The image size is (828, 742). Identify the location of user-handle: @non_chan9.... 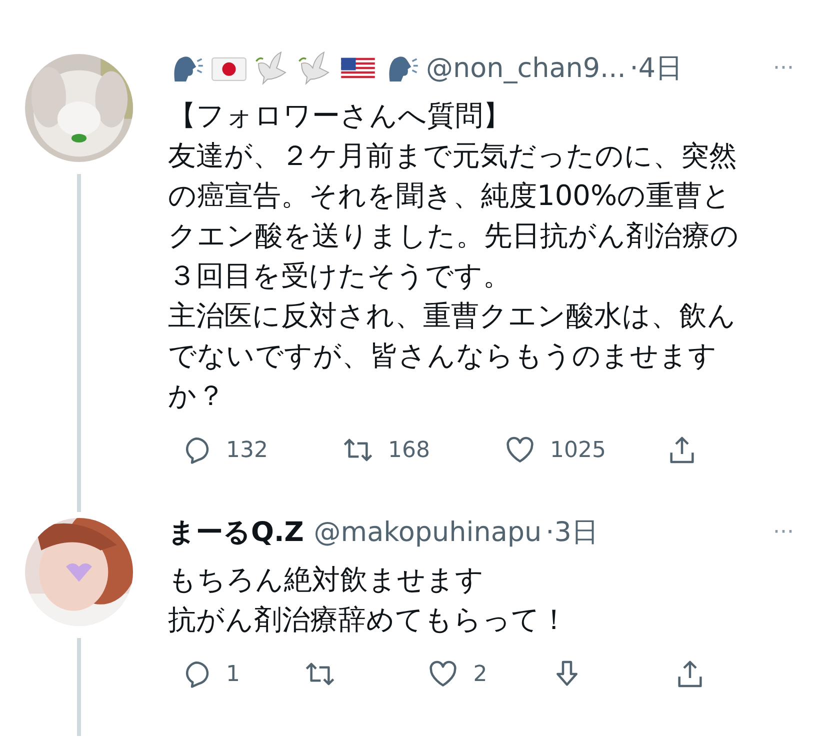
(526, 68).